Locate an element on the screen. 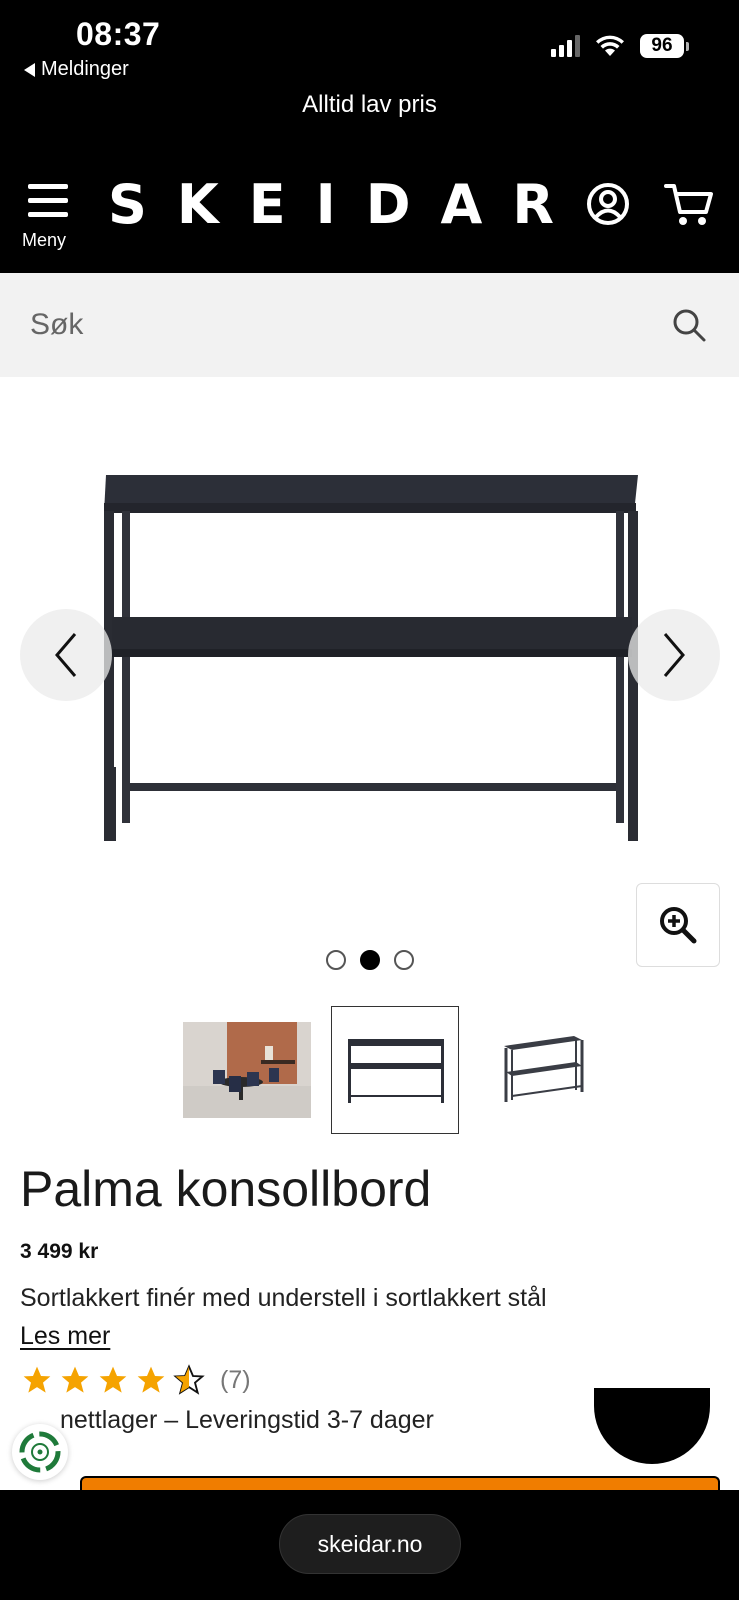  star-half-icon is located at coordinates (189, 1379).